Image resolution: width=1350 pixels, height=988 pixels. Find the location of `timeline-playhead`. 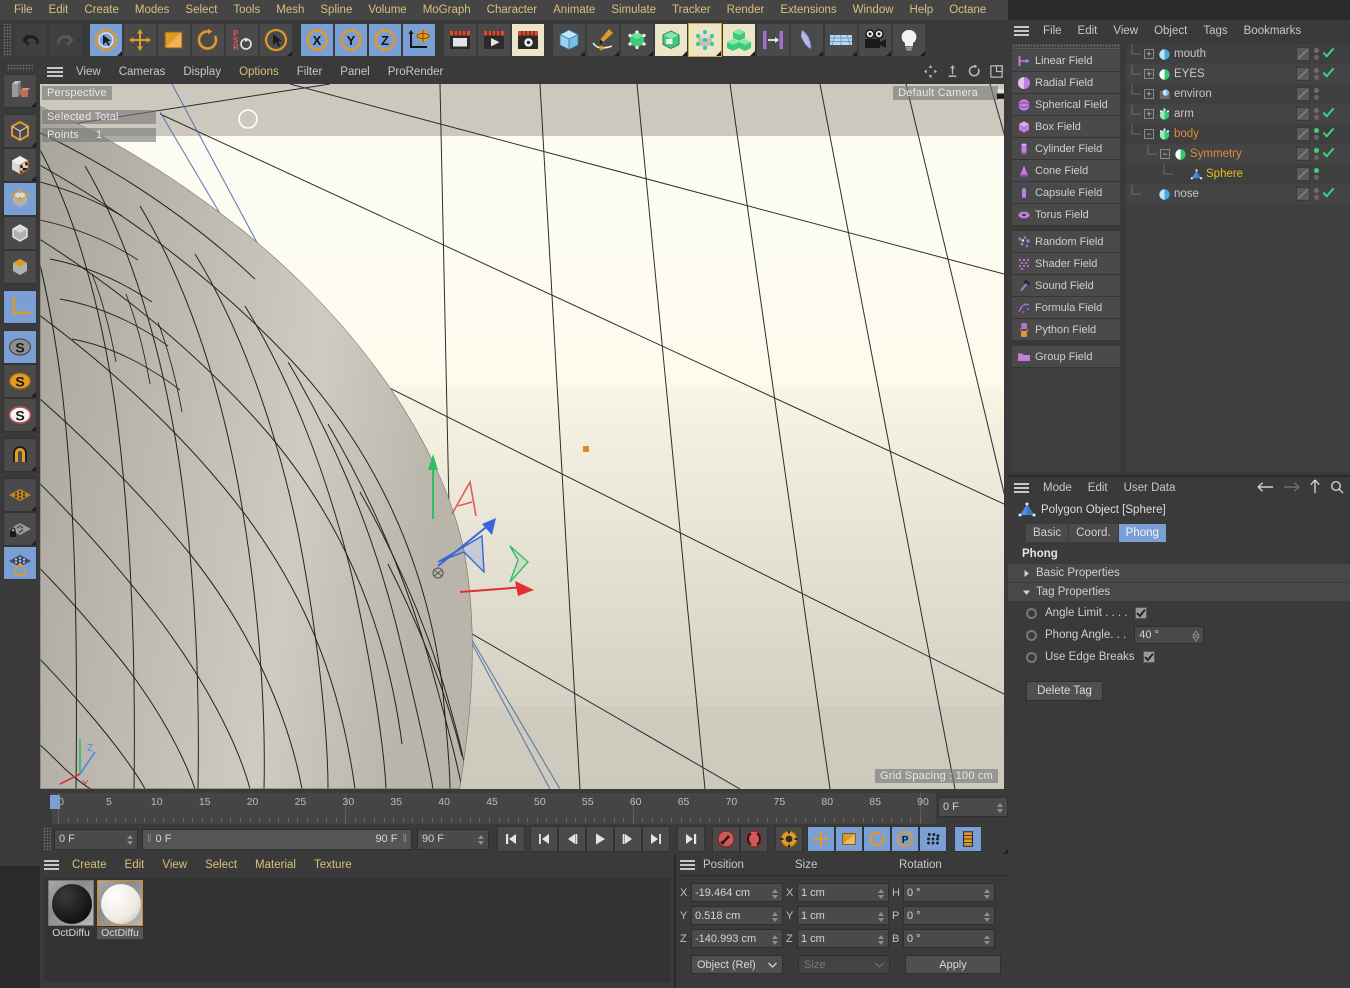

timeline-playhead is located at coordinates (55, 802).